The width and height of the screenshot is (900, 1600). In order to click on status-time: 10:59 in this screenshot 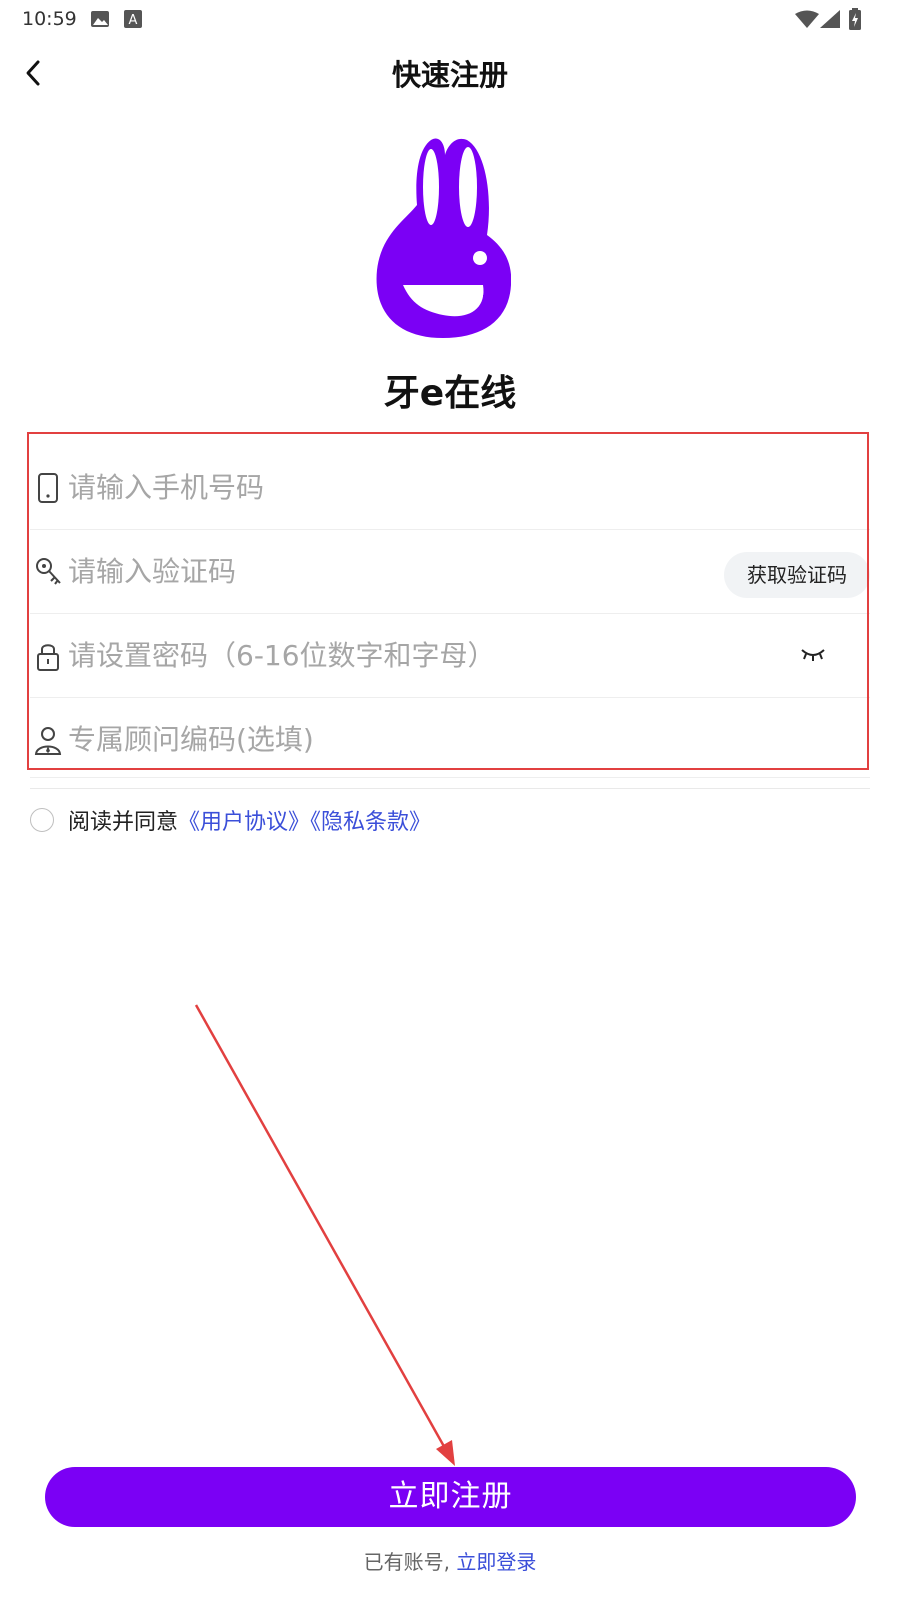, I will do `click(49, 19)`.